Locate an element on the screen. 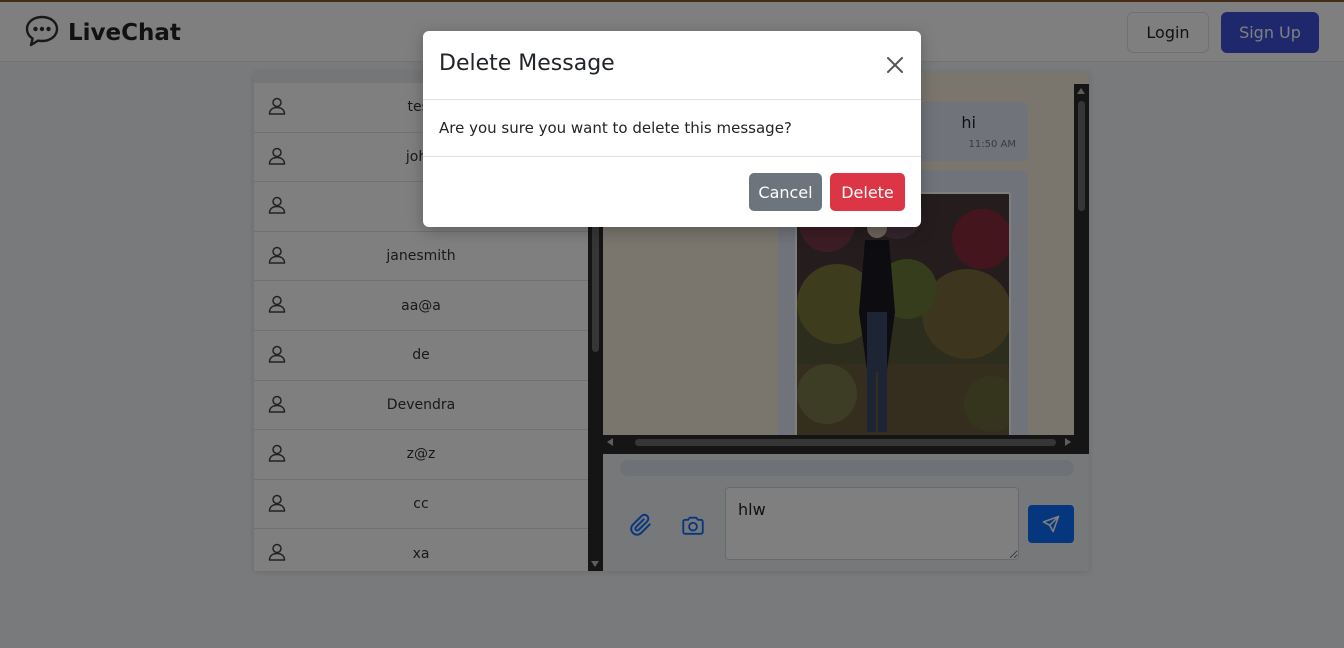 The width and height of the screenshot is (1344, 648). modal-title: Delete Message is located at coordinates (527, 63).